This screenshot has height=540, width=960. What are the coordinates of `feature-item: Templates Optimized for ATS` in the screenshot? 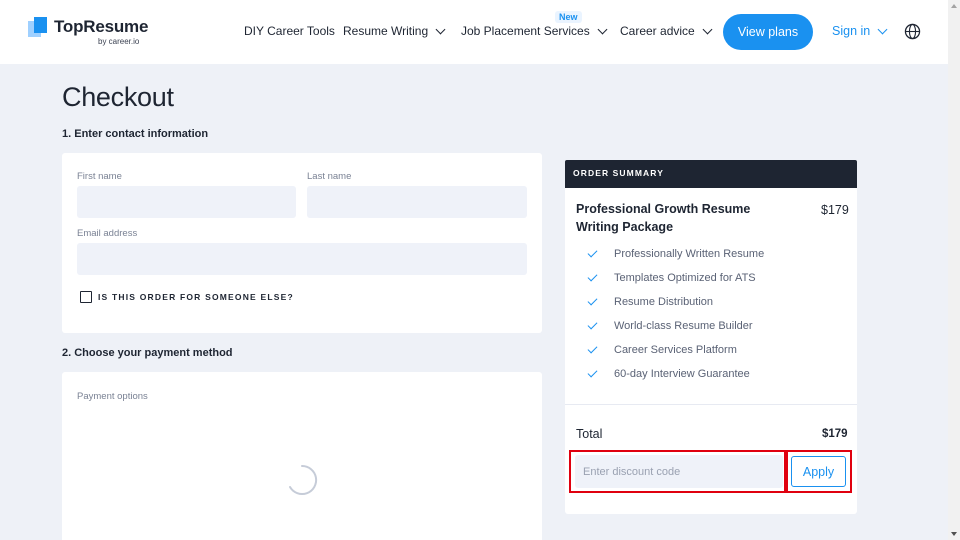 It's located at (671, 277).